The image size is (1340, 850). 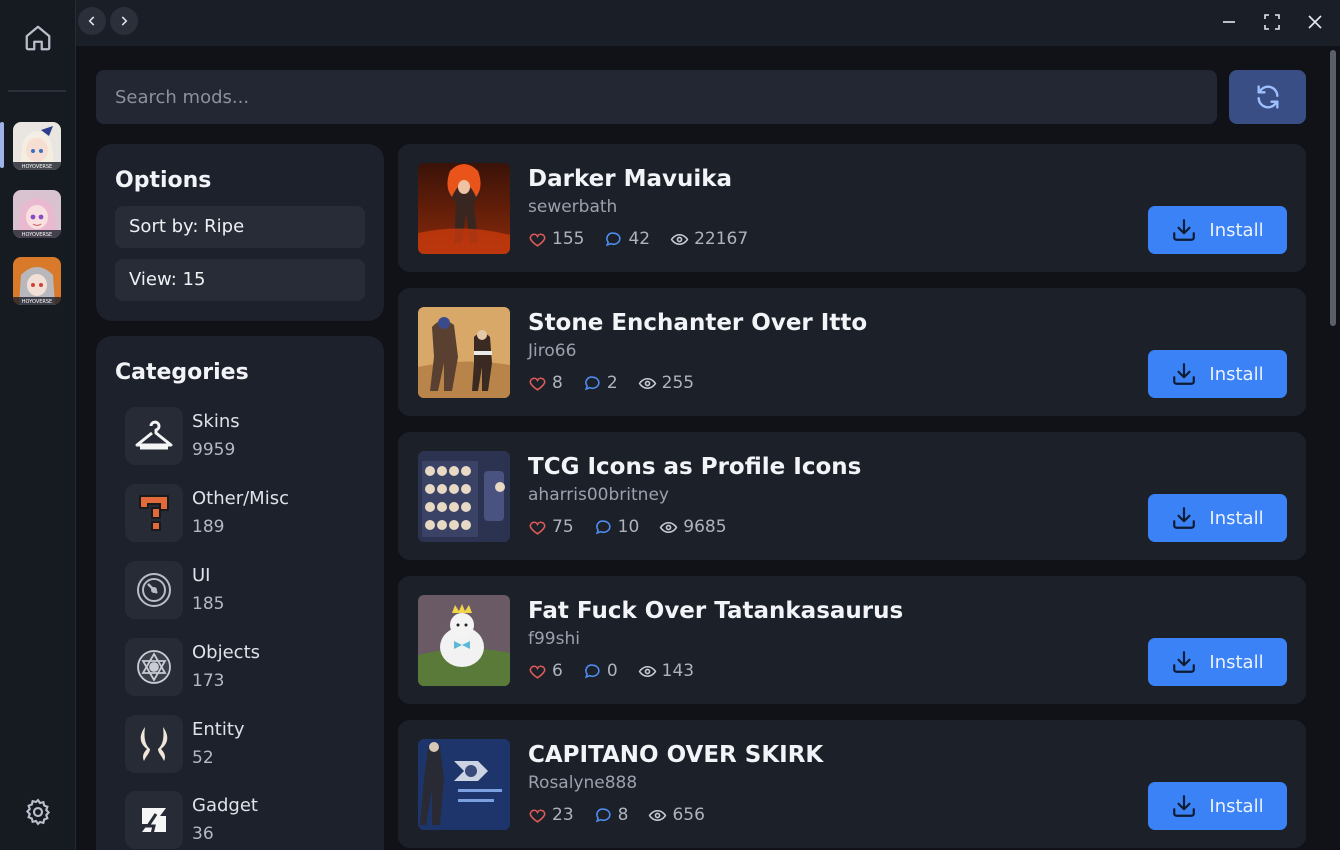 What do you see at coordinates (245, 519) in the screenshot?
I see `category-other-misc: Other/Misc 189` at bounding box center [245, 519].